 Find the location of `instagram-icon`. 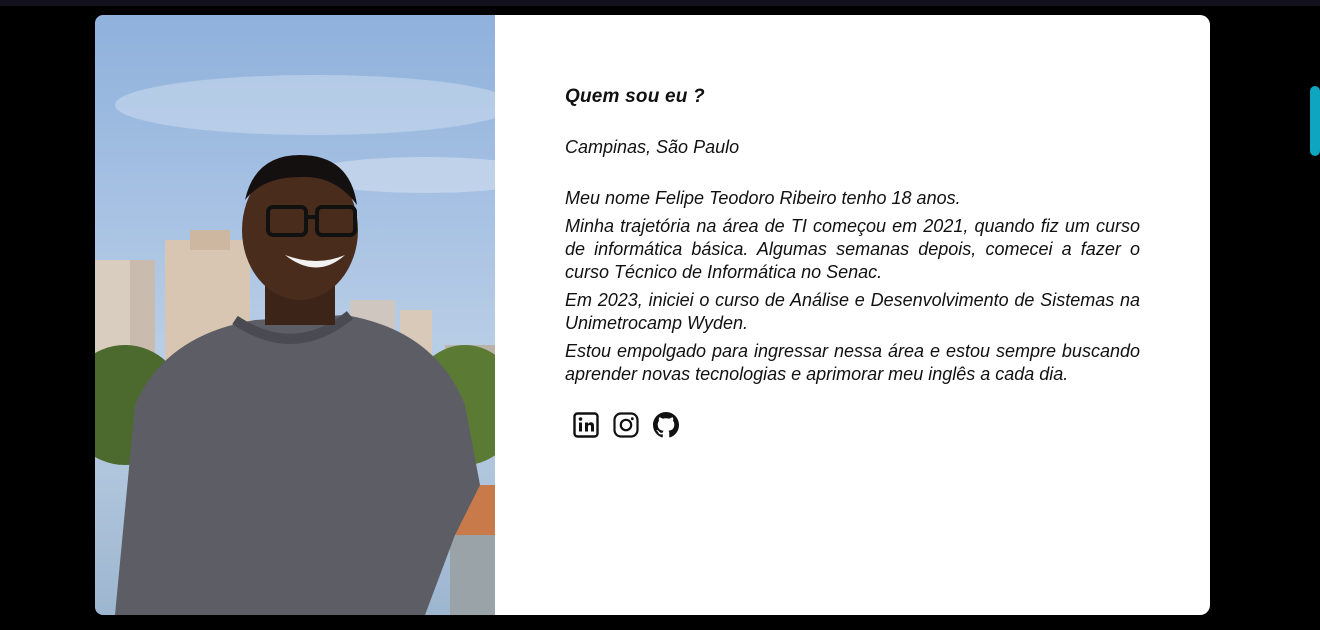

instagram-icon is located at coordinates (626, 425).